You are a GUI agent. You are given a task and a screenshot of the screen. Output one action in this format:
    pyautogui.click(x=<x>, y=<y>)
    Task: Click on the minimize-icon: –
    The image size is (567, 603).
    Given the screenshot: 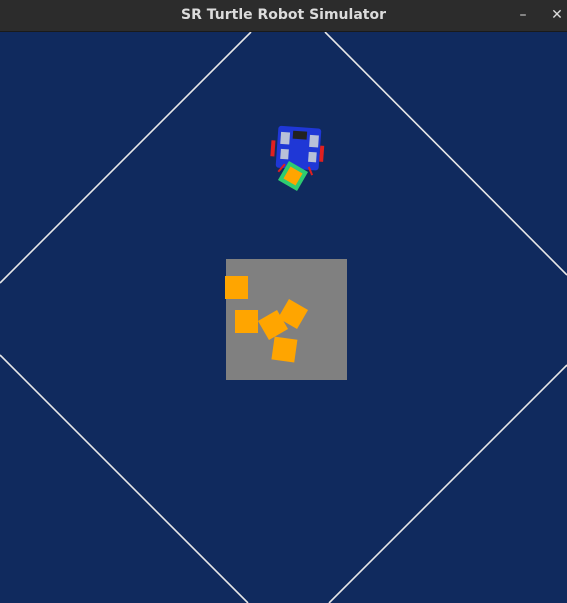 What is the action you would take?
    pyautogui.click(x=523, y=15)
    